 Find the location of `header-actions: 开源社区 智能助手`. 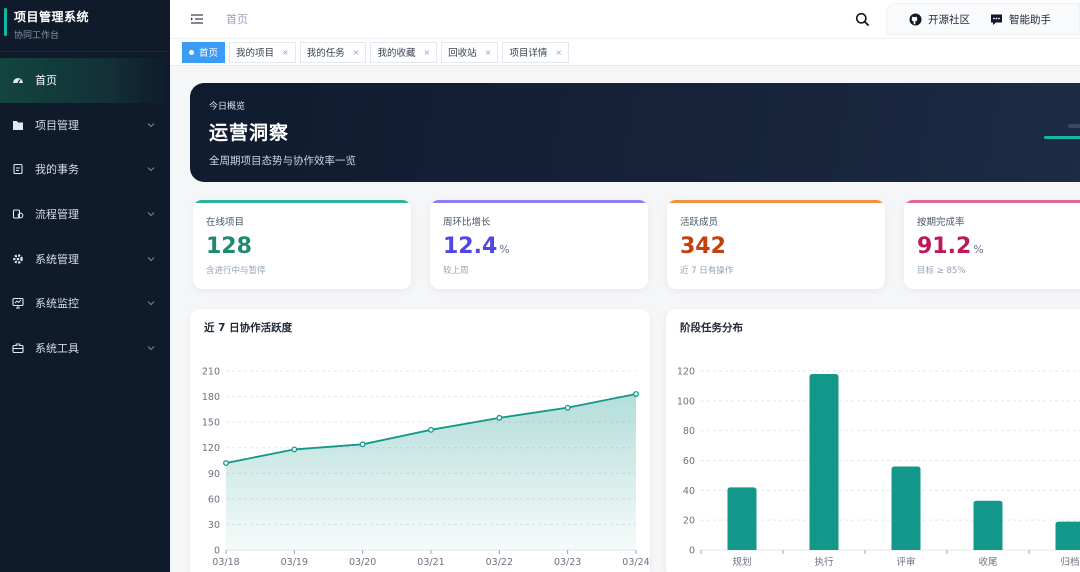

header-actions: 开源社区 智能助手 is located at coordinates (964, 19).